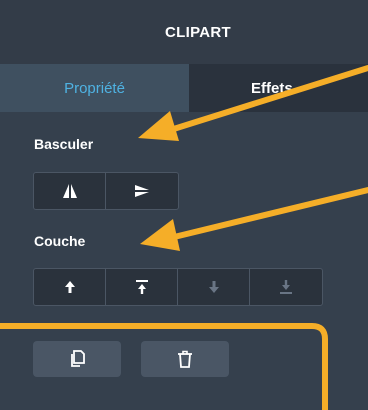 This screenshot has width=368, height=410. I want to click on bring-to-front-icon, so click(141, 287).